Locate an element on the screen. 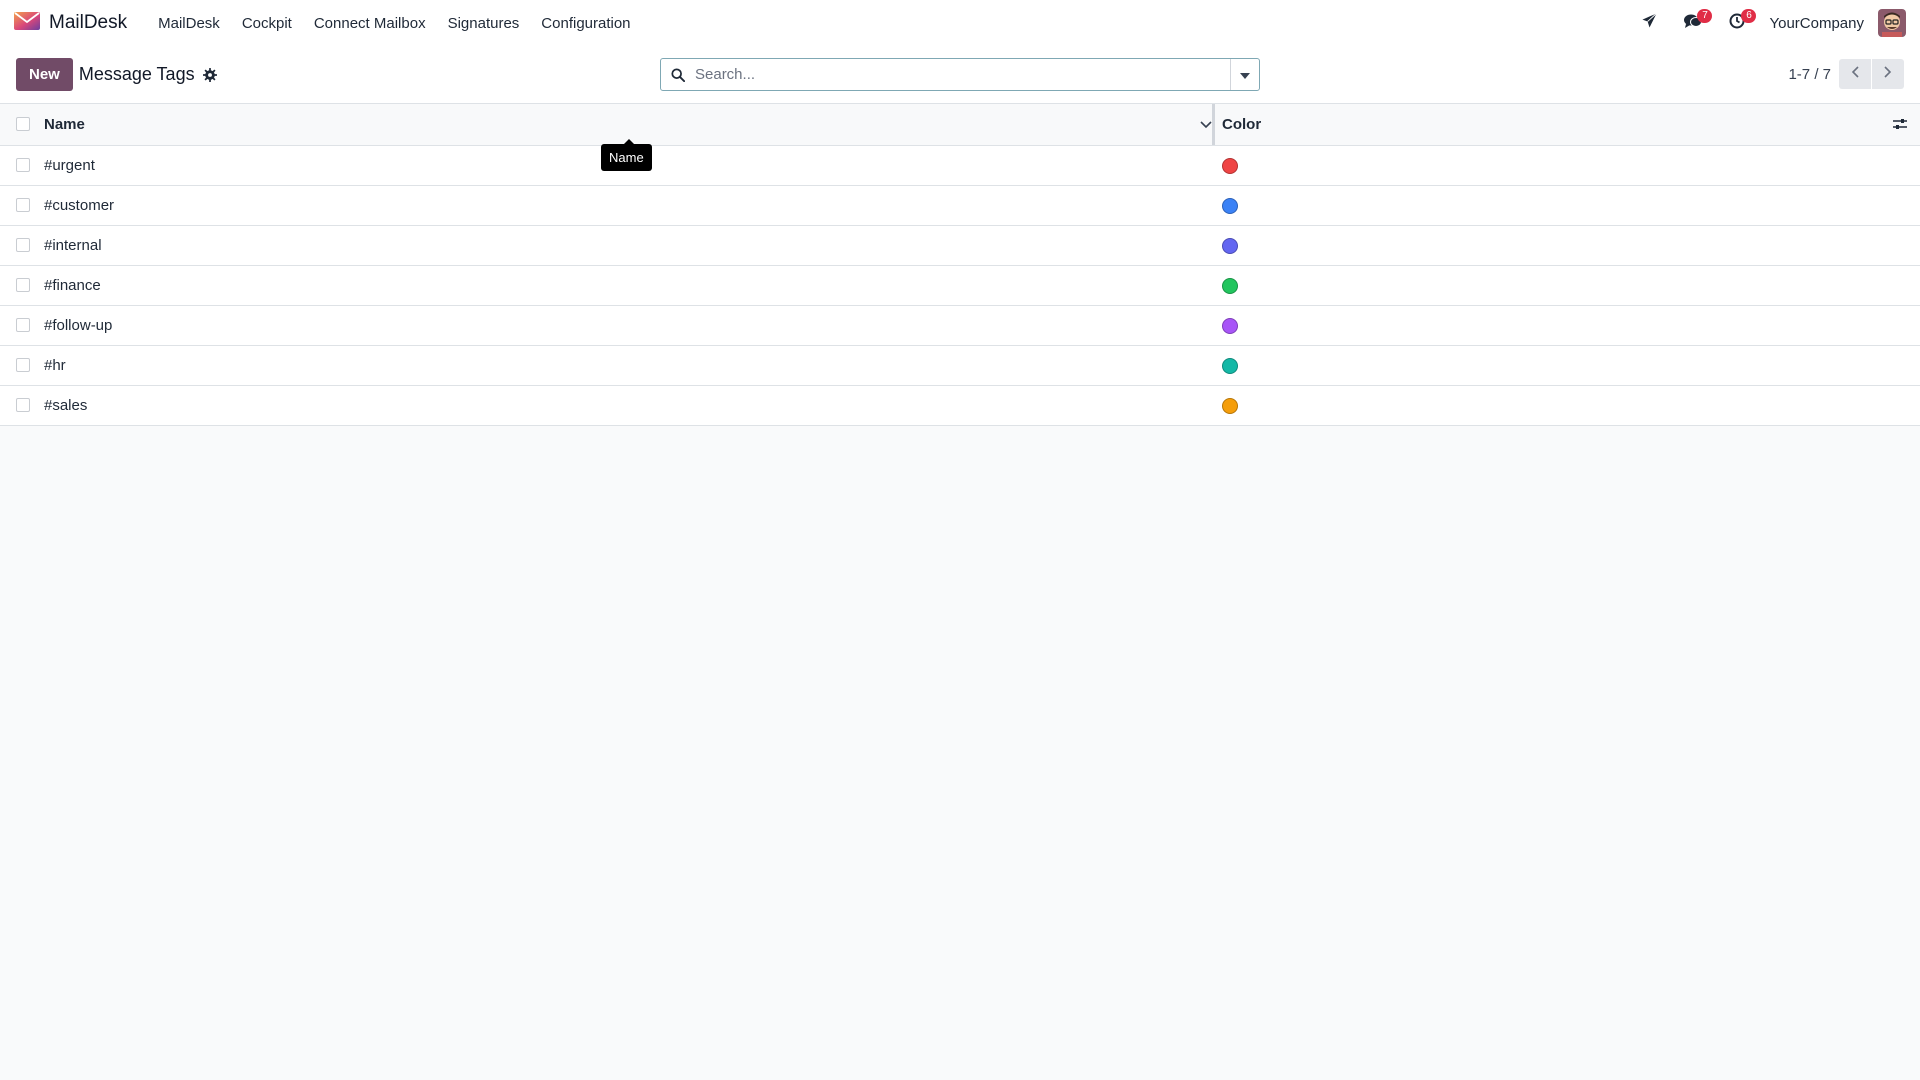 The width and height of the screenshot is (1920, 1080). column-tooltip: Name is located at coordinates (626, 155).